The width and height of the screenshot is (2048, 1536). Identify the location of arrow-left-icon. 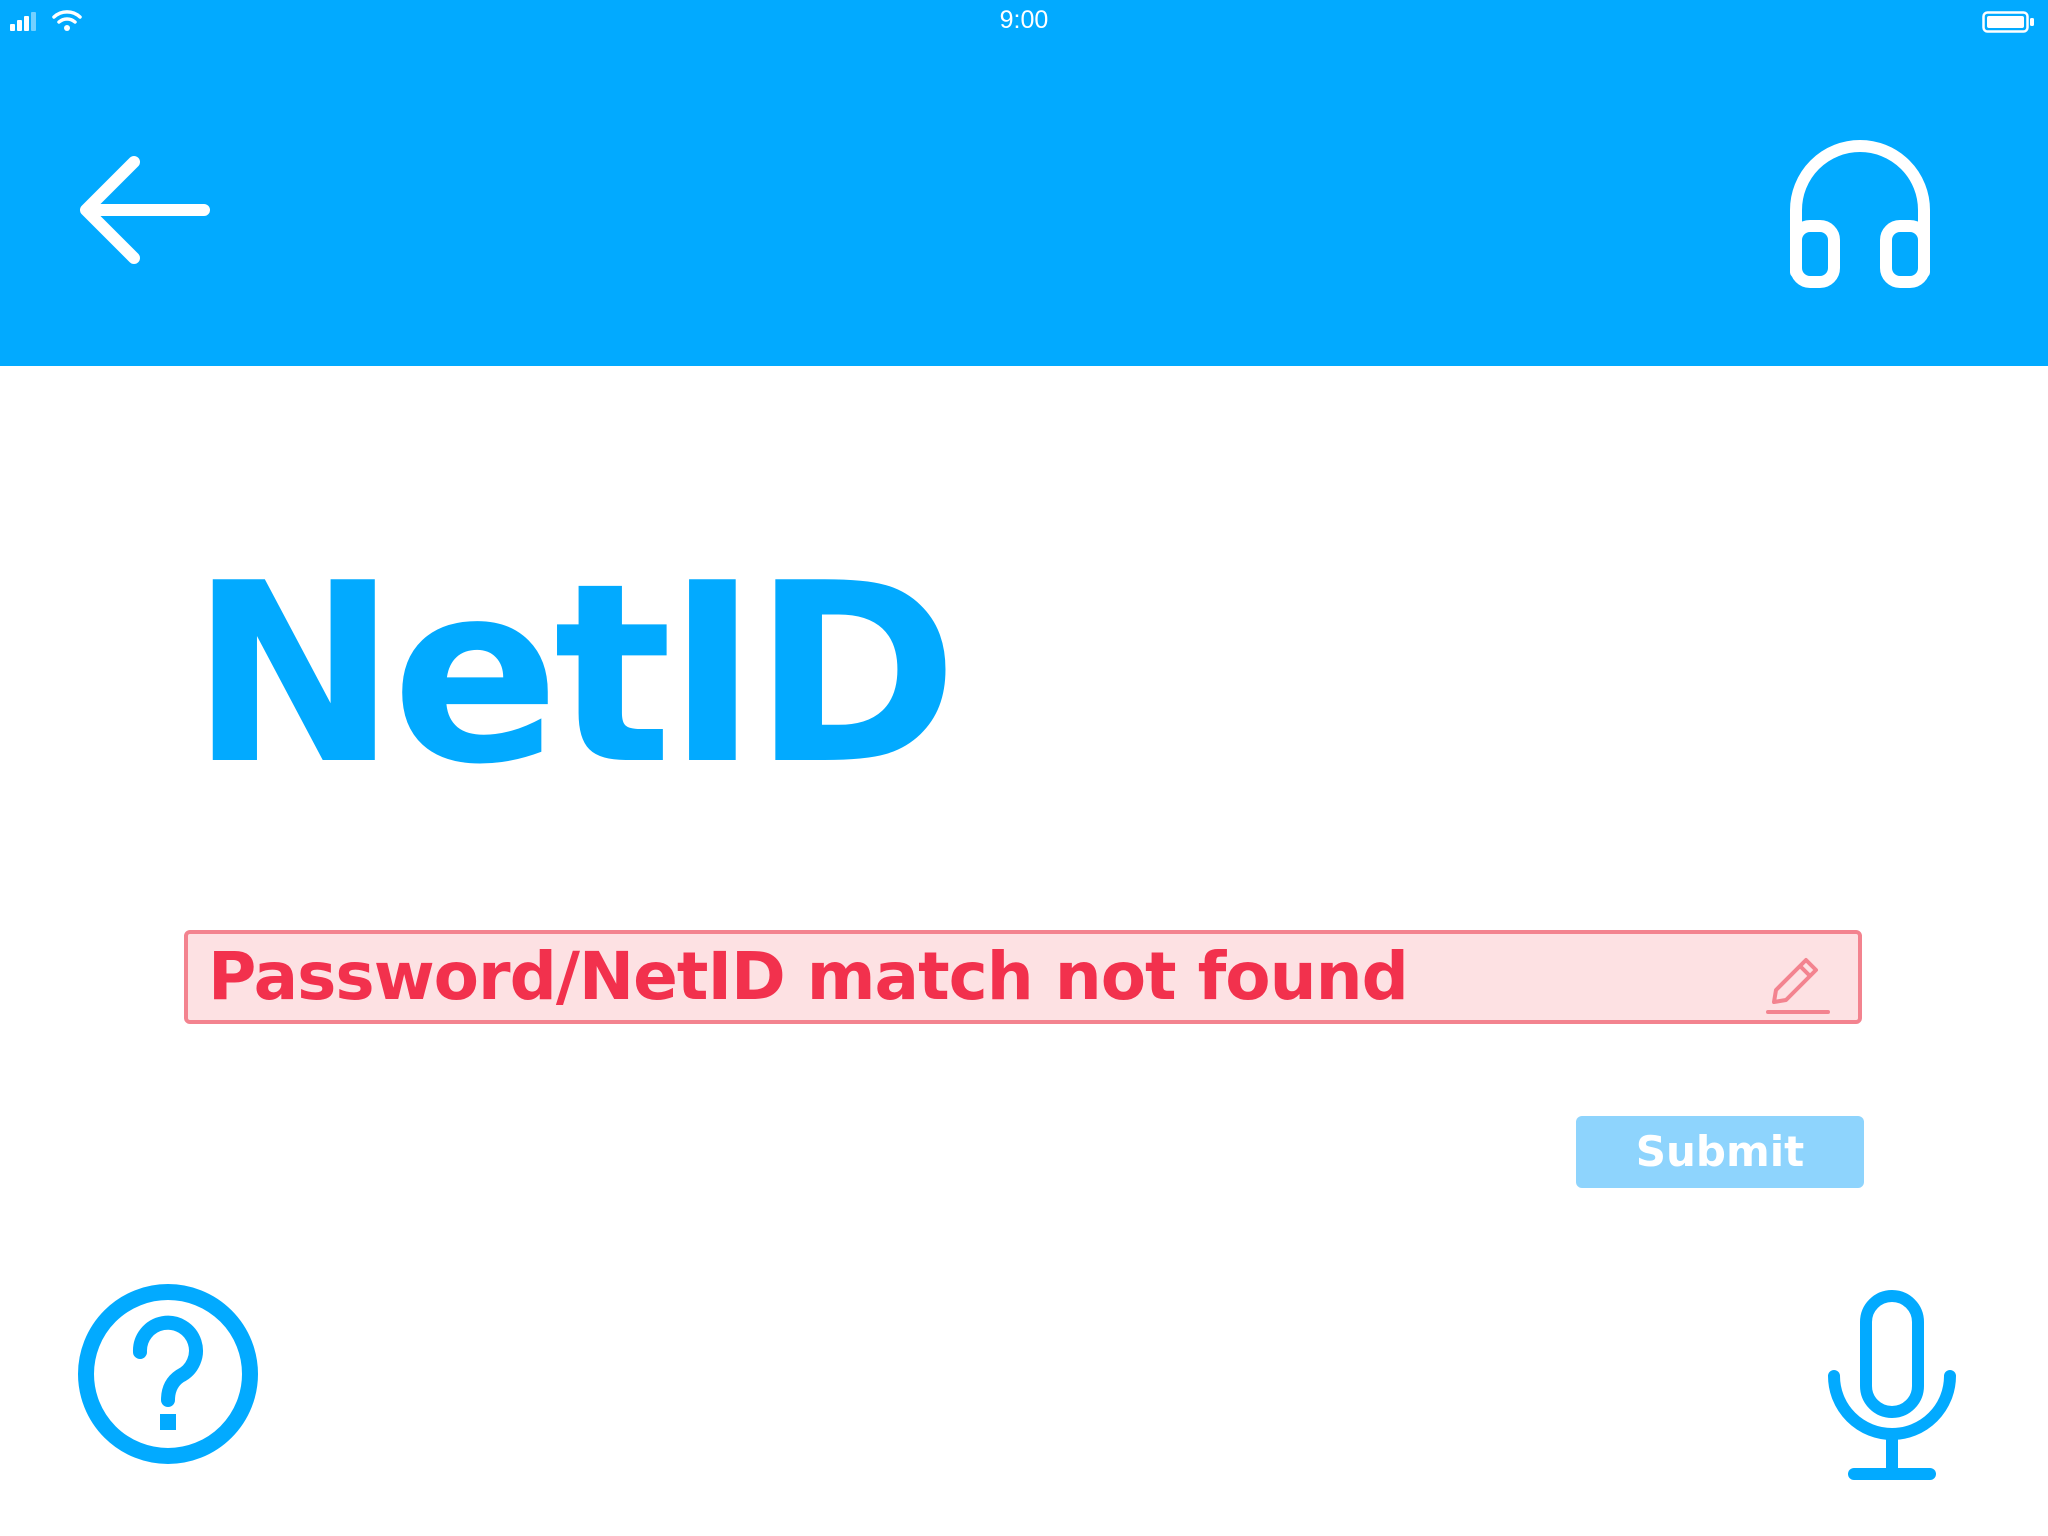
(145, 210).